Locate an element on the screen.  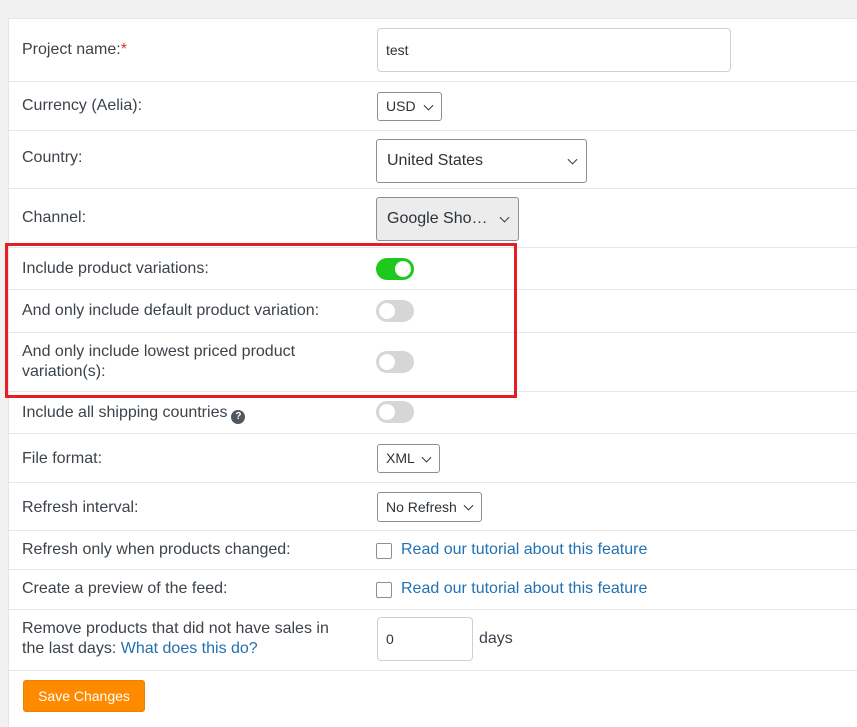
refresh-changed-label: Refresh only when products changed: is located at coordinates (156, 549).